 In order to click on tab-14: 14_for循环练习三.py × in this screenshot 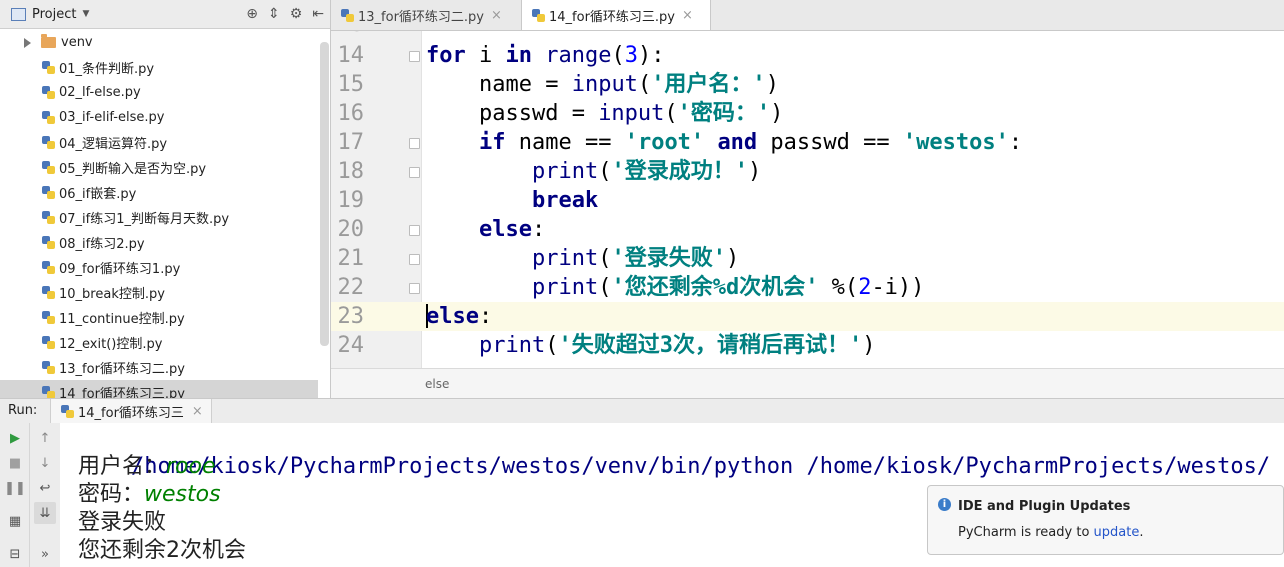, I will do `click(616, 15)`.